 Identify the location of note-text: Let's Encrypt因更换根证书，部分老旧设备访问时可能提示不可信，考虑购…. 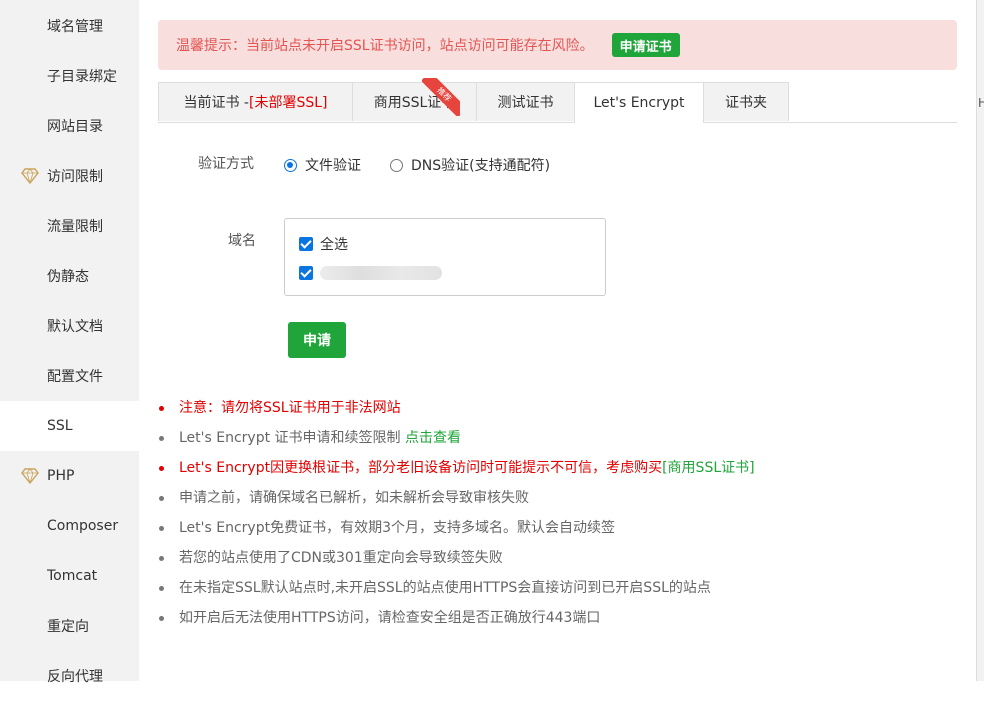
(421, 468).